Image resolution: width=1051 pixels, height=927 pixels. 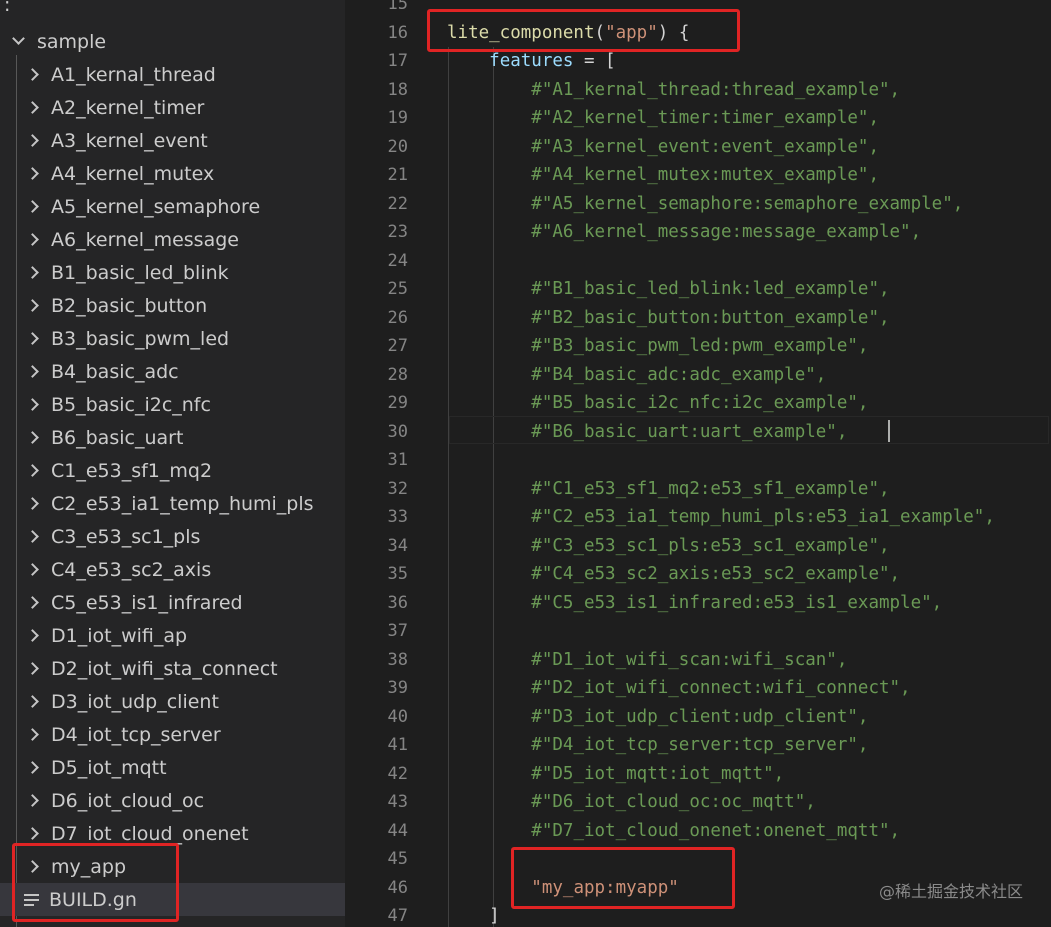 What do you see at coordinates (128, 800) in the screenshot?
I see `tree-item-label: D6_iot_cloud_oc` at bounding box center [128, 800].